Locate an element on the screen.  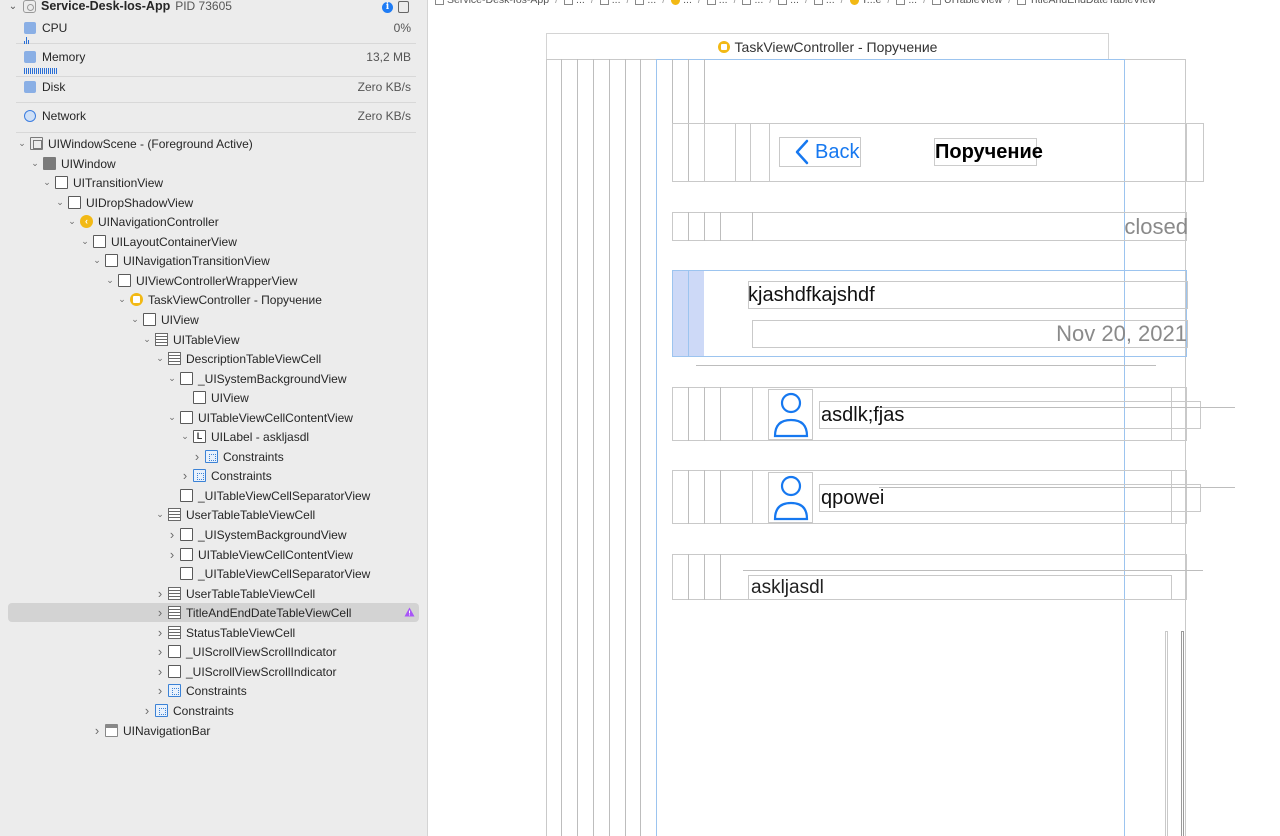
tree-node: › UserTableTableViewCell is located at coordinates (213, 593).